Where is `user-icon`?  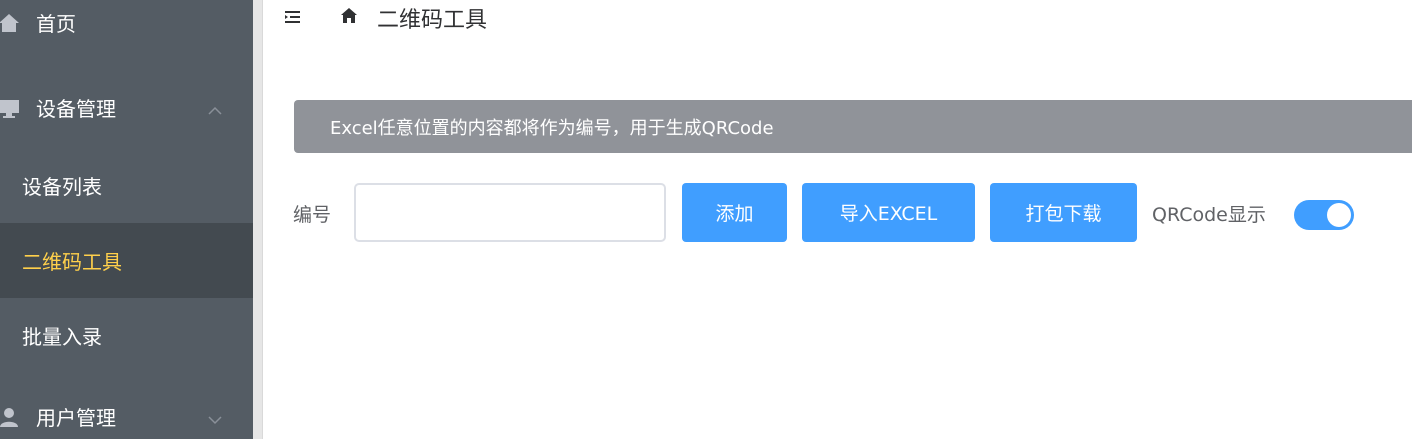
user-icon is located at coordinates (10, 417).